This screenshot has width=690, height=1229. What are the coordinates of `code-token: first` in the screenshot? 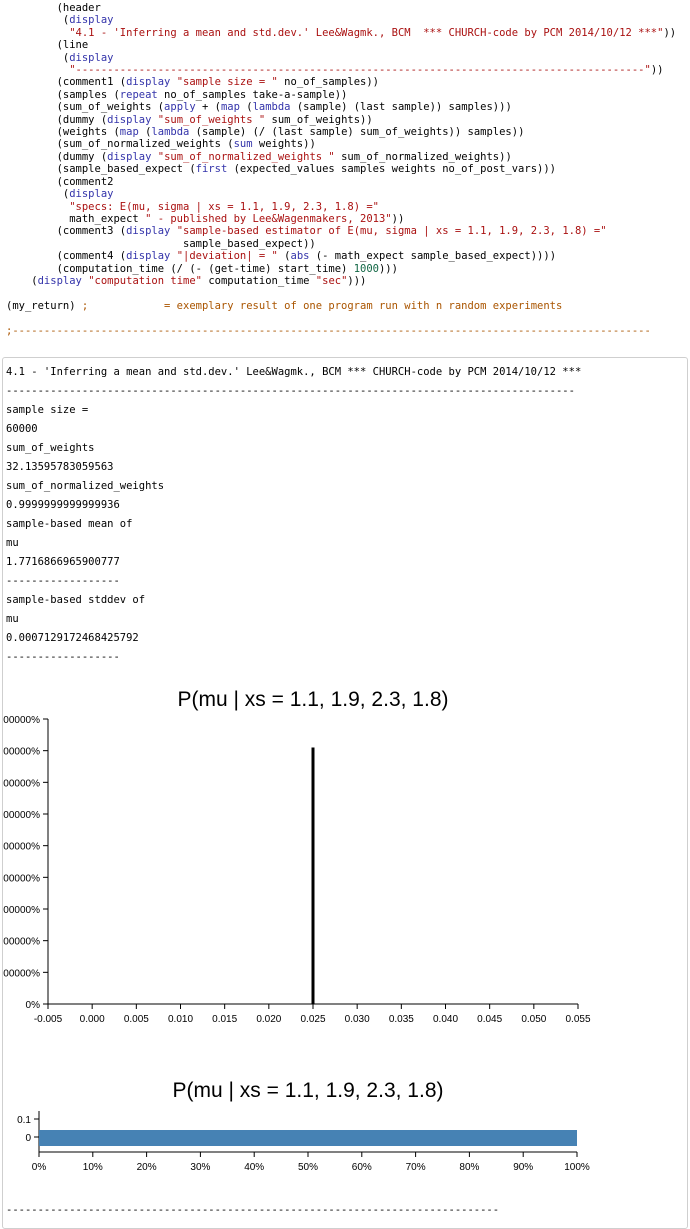 It's located at (211, 169).